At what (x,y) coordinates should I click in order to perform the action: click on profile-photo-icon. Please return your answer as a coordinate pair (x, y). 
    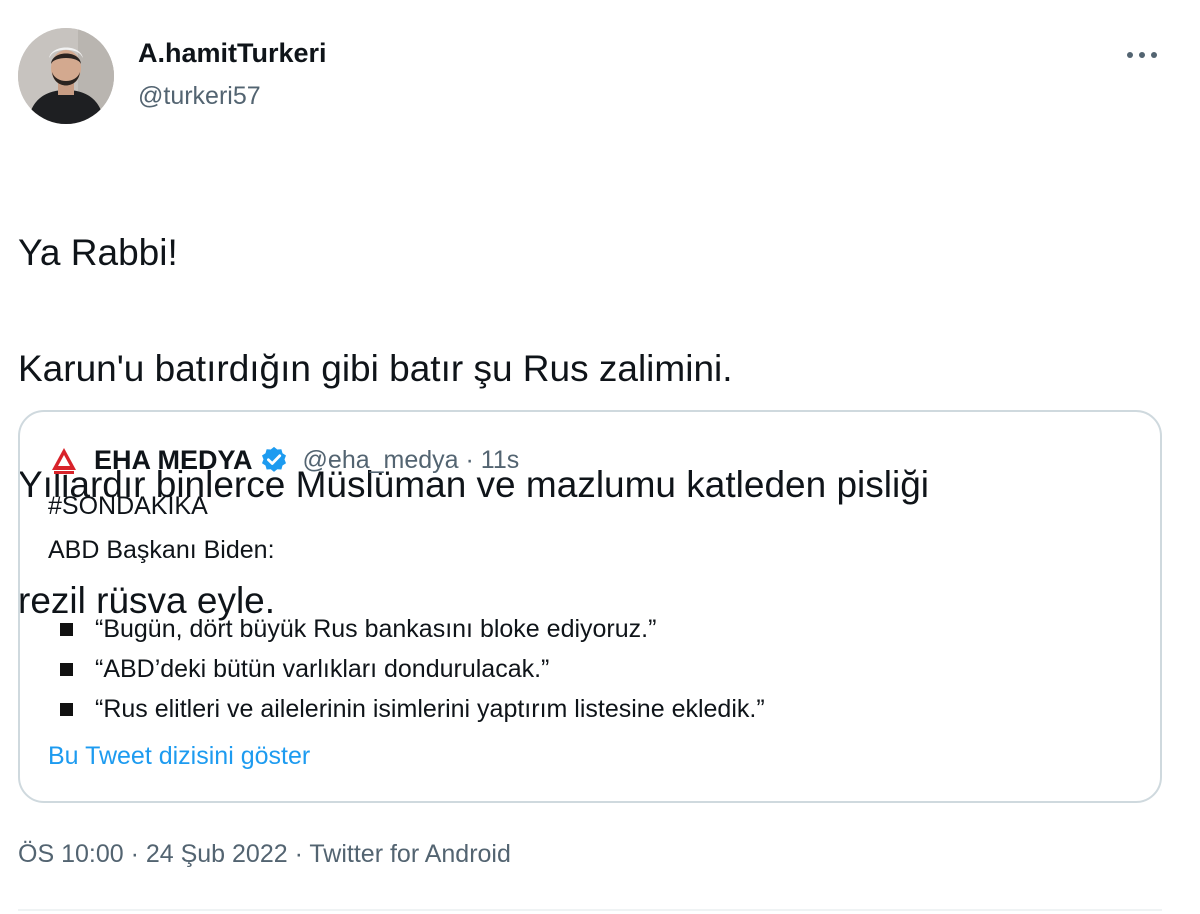
    Looking at the image, I should click on (66, 76).